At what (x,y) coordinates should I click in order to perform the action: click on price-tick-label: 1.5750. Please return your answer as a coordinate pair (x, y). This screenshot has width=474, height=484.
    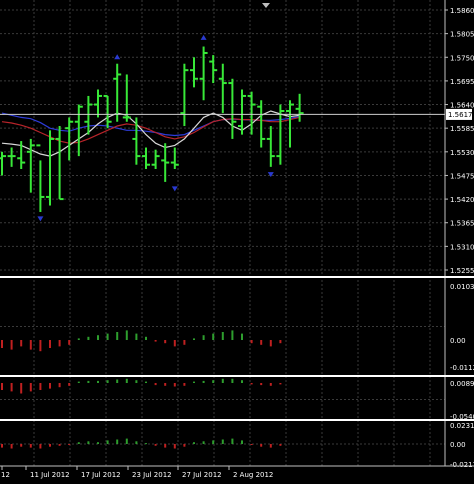
    Looking at the image, I should click on (462, 58).